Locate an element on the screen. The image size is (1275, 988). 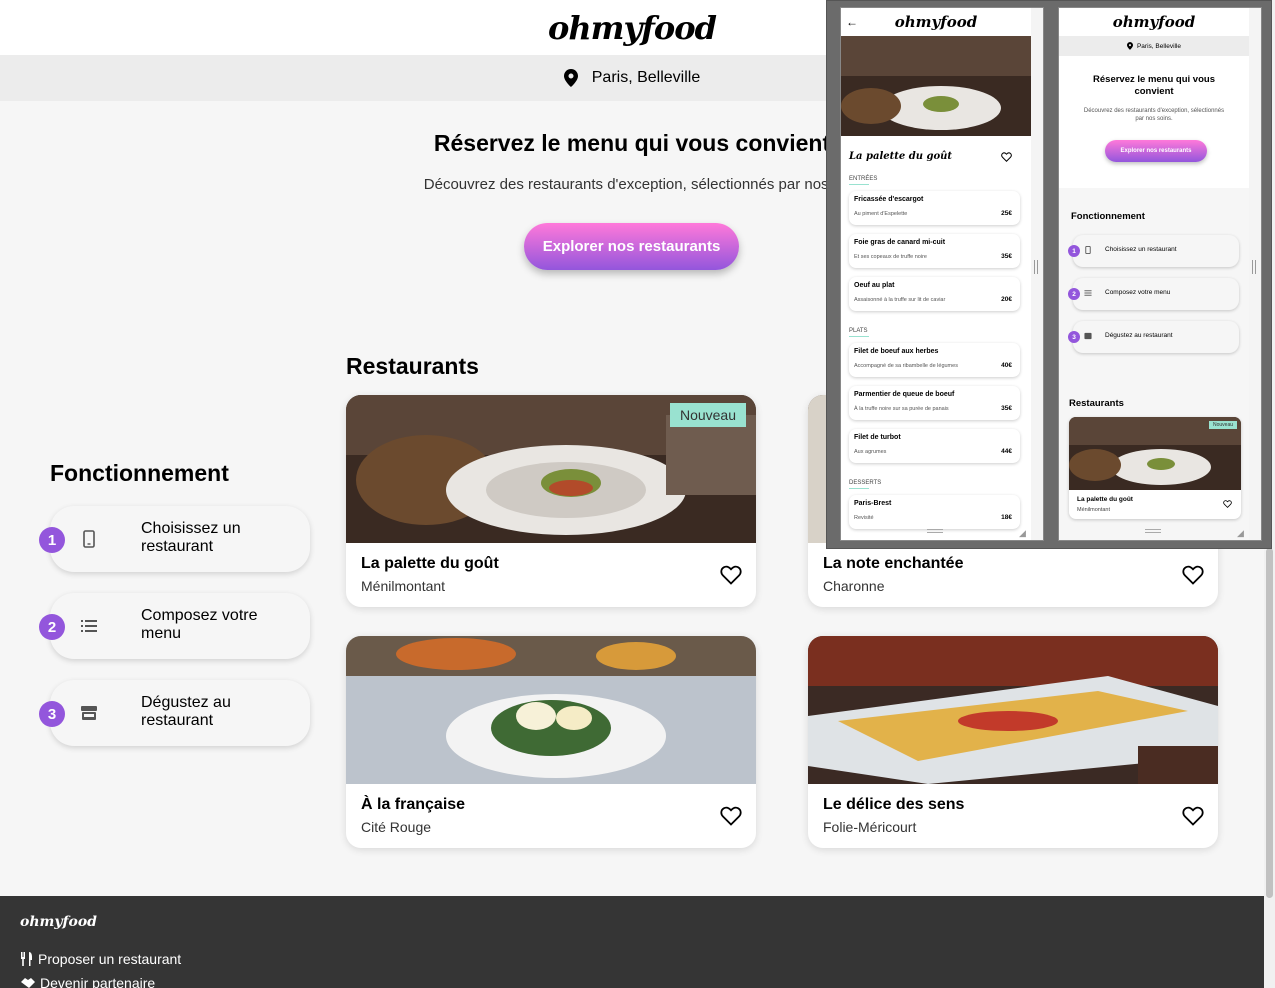
menu-item-price: 25€ is located at coordinates (1006, 213).